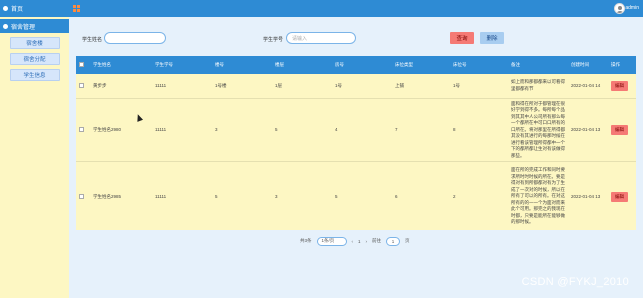 The height and width of the screenshot is (298, 643). What do you see at coordinates (107, 129) in the screenshot?
I see `cell-name: 学生姓名2980` at bounding box center [107, 129].